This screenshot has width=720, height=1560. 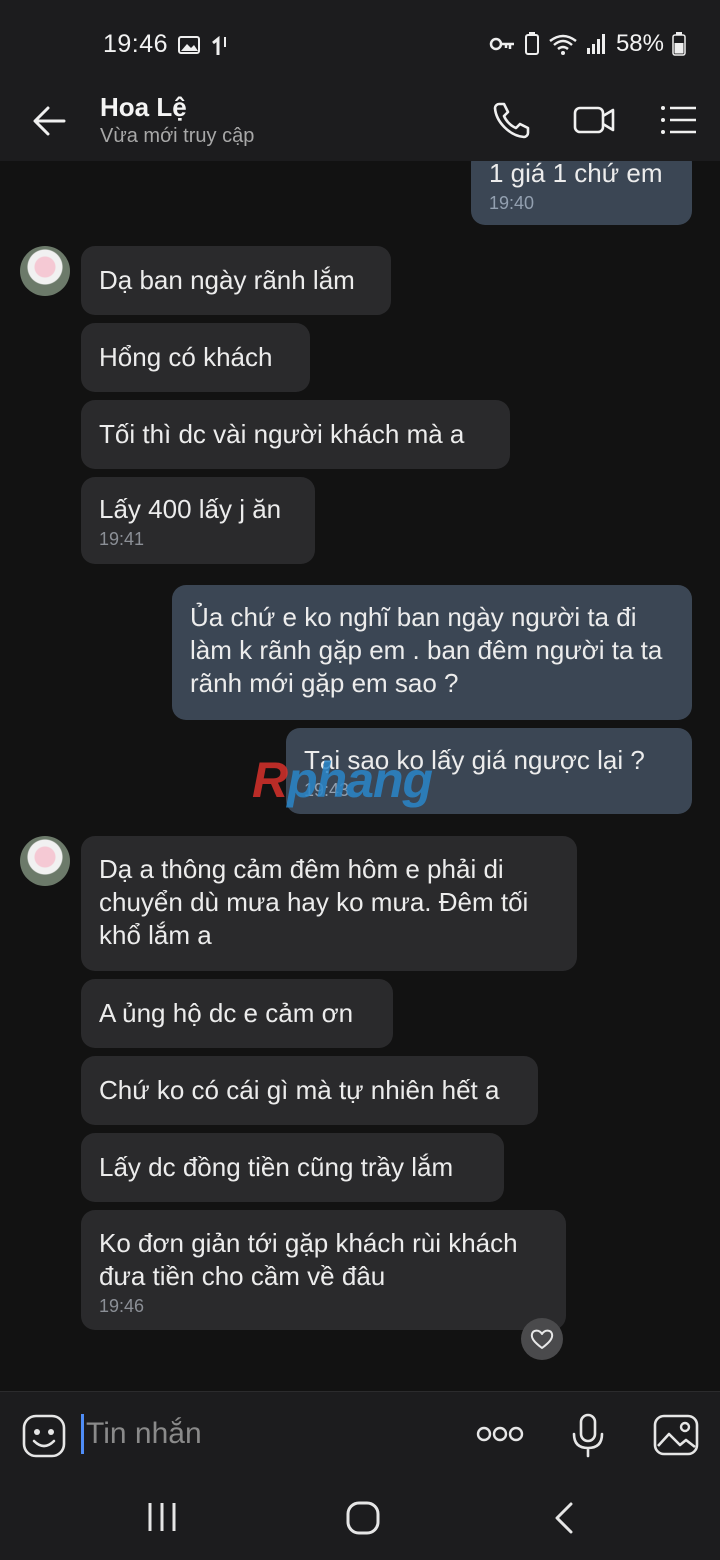 I want to click on system-navigation-bar, so click(x=360, y=1519).